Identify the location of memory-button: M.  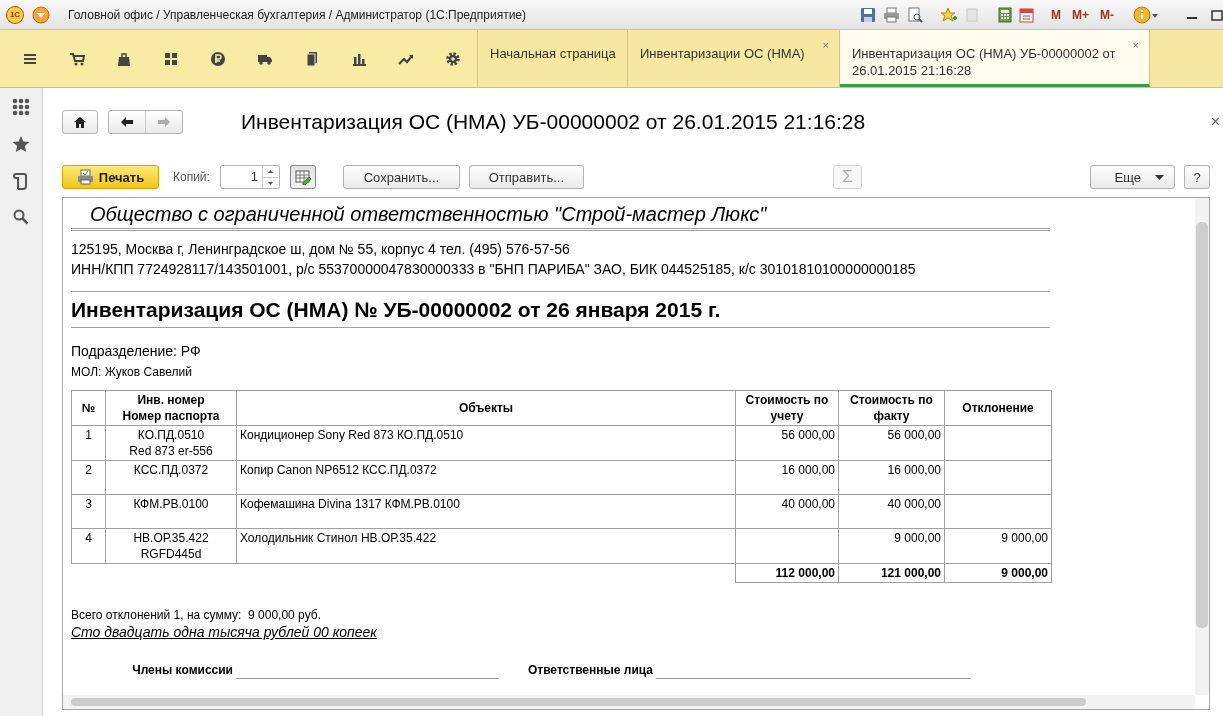
(1056, 14).